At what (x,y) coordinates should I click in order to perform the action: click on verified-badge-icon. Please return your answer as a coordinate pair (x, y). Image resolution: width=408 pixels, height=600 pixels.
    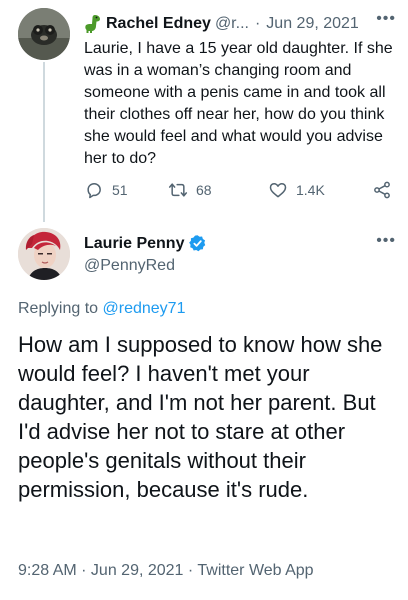
    Looking at the image, I should click on (197, 243).